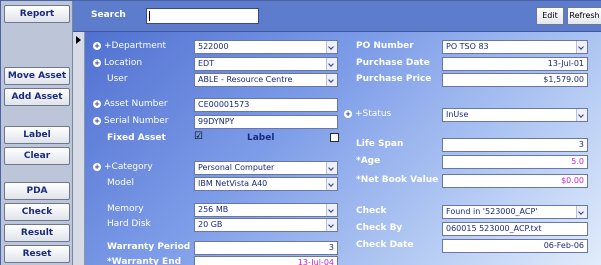  What do you see at coordinates (37, 233) in the screenshot?
I see `result-button: Result` at bounding box center [37, 233].